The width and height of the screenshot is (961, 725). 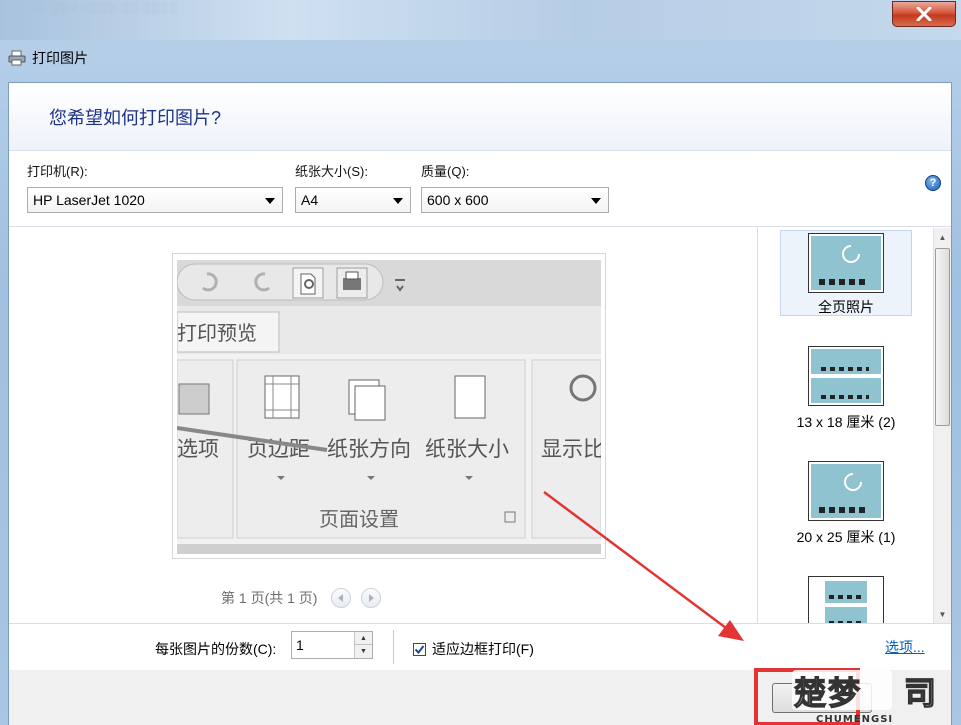 I want to click on printer-icon, so click(x=17, y=58).